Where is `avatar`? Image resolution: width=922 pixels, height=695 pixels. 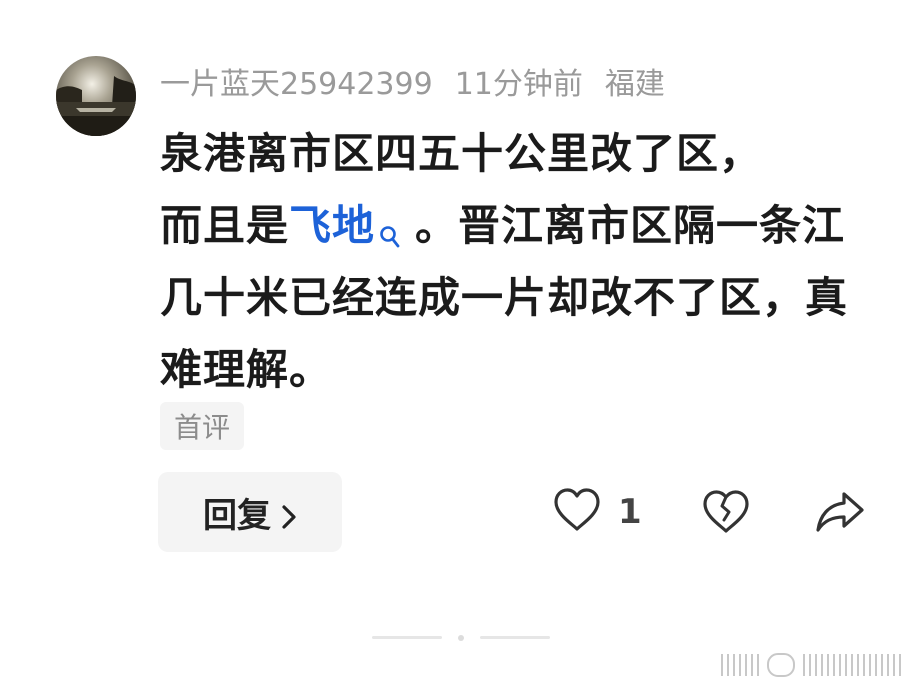 avatar is located at coordinates (96, 96).